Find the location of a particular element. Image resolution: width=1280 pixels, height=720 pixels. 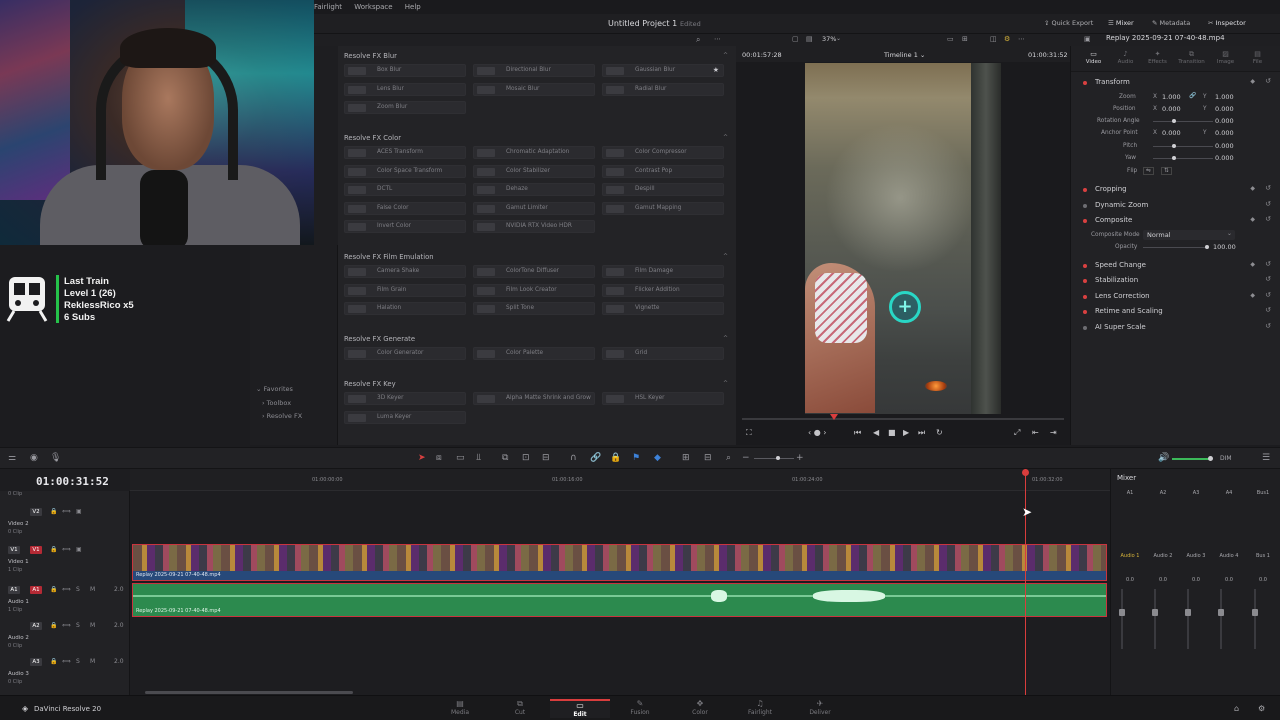

track-tag-v1: V1 is located at coordinates (36, 550).